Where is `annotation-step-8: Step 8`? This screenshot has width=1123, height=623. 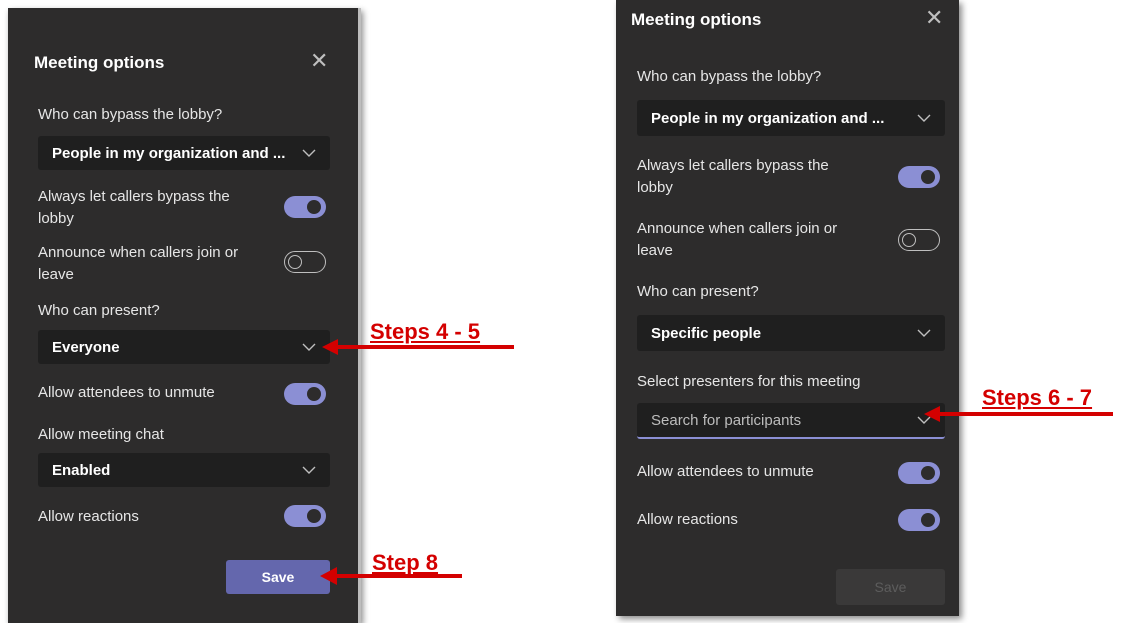 annotation-step-8: Step 8 is located at coordinates (405, 562).